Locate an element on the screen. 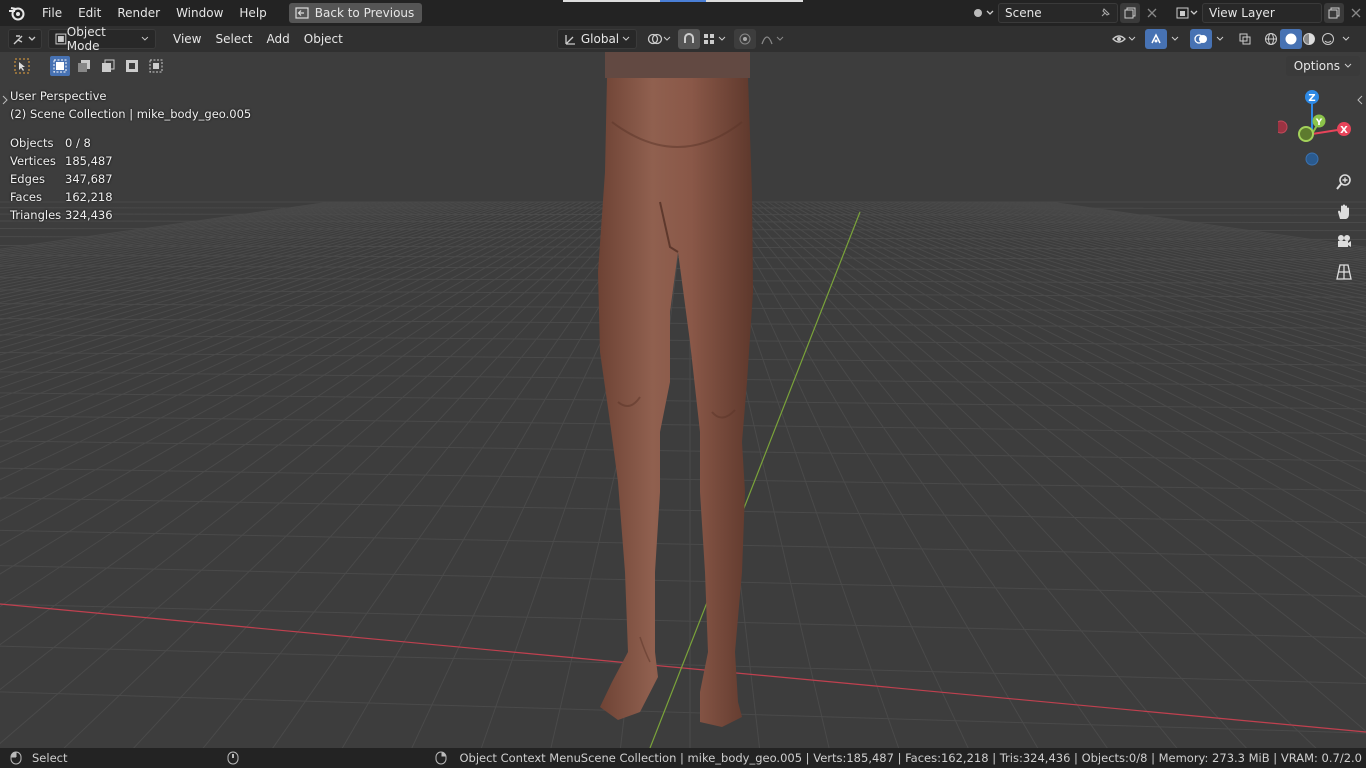  stat-row-faces: Faces 162,218 is located at coordinates (61, 197).